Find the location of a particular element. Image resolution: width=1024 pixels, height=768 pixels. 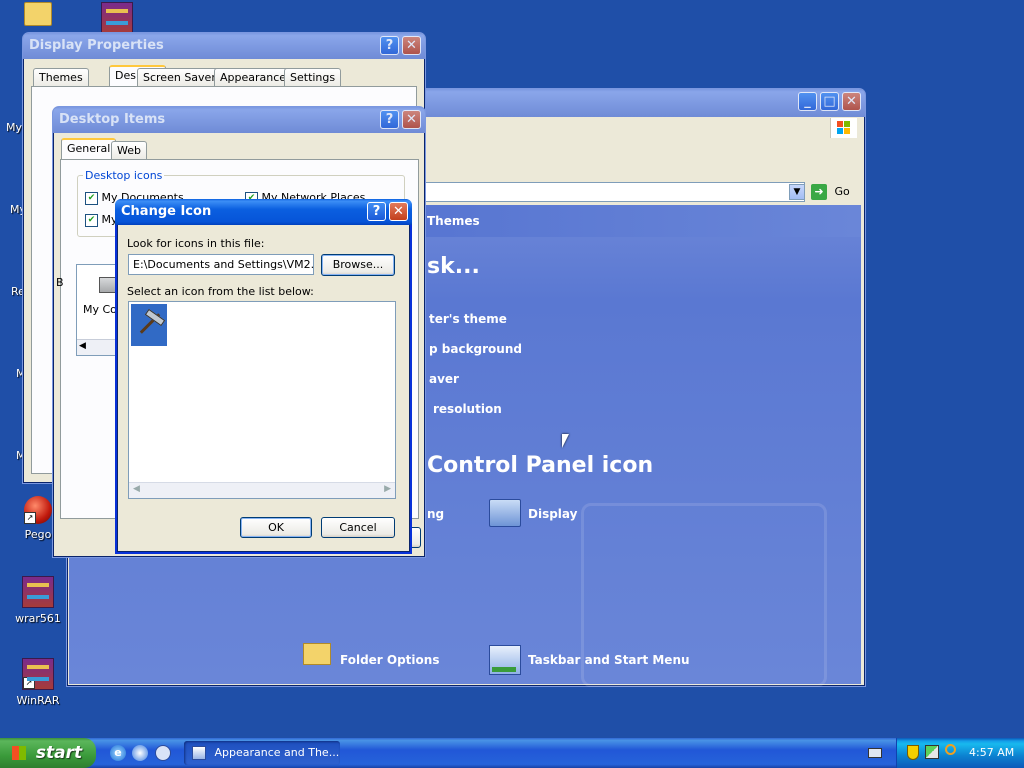

tab-themes: Themes is located at coordinates (61, 77).